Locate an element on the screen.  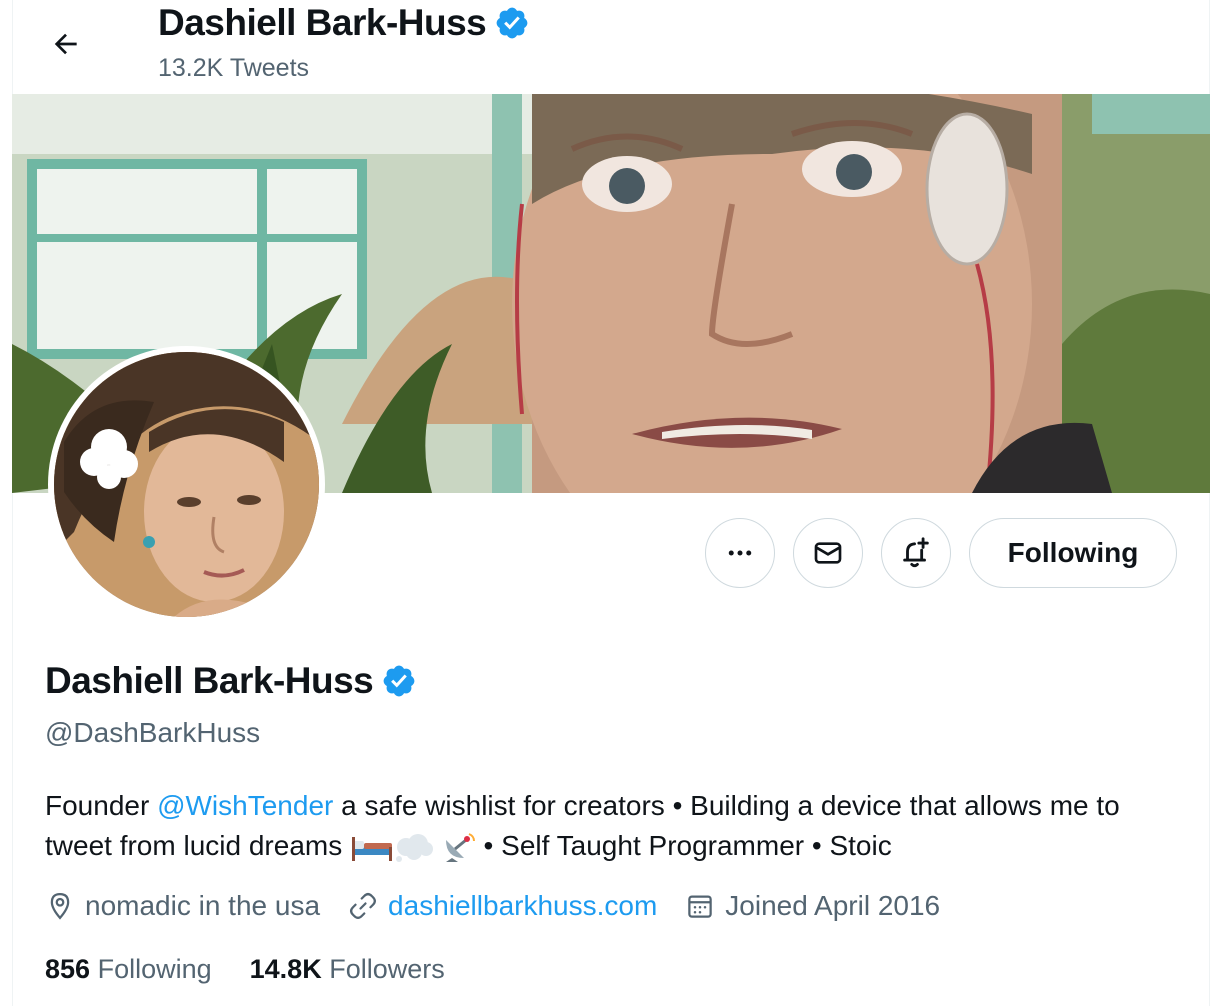
location-text: nomadic in the usa is located at coordinates (203, 905).